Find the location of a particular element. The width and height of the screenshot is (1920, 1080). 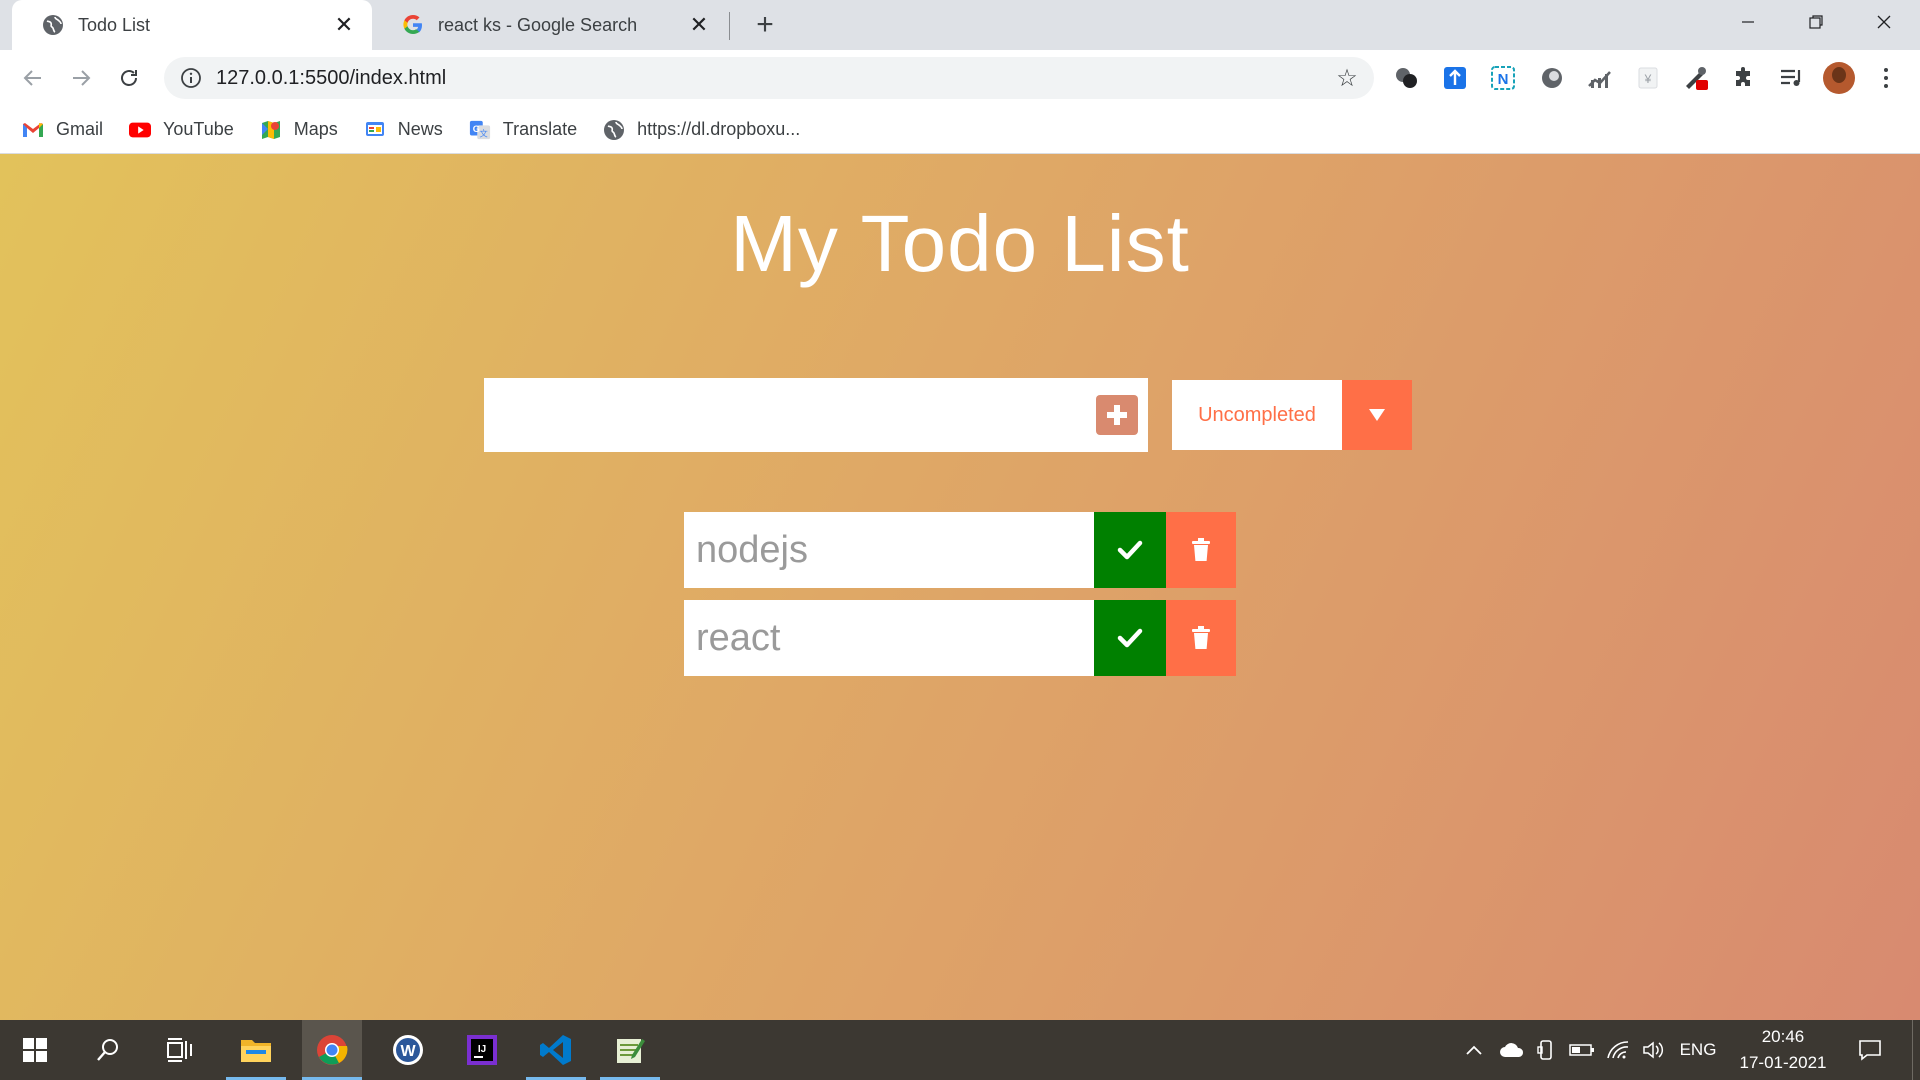

wifi-icon is located at coordinates (1618, 1050).